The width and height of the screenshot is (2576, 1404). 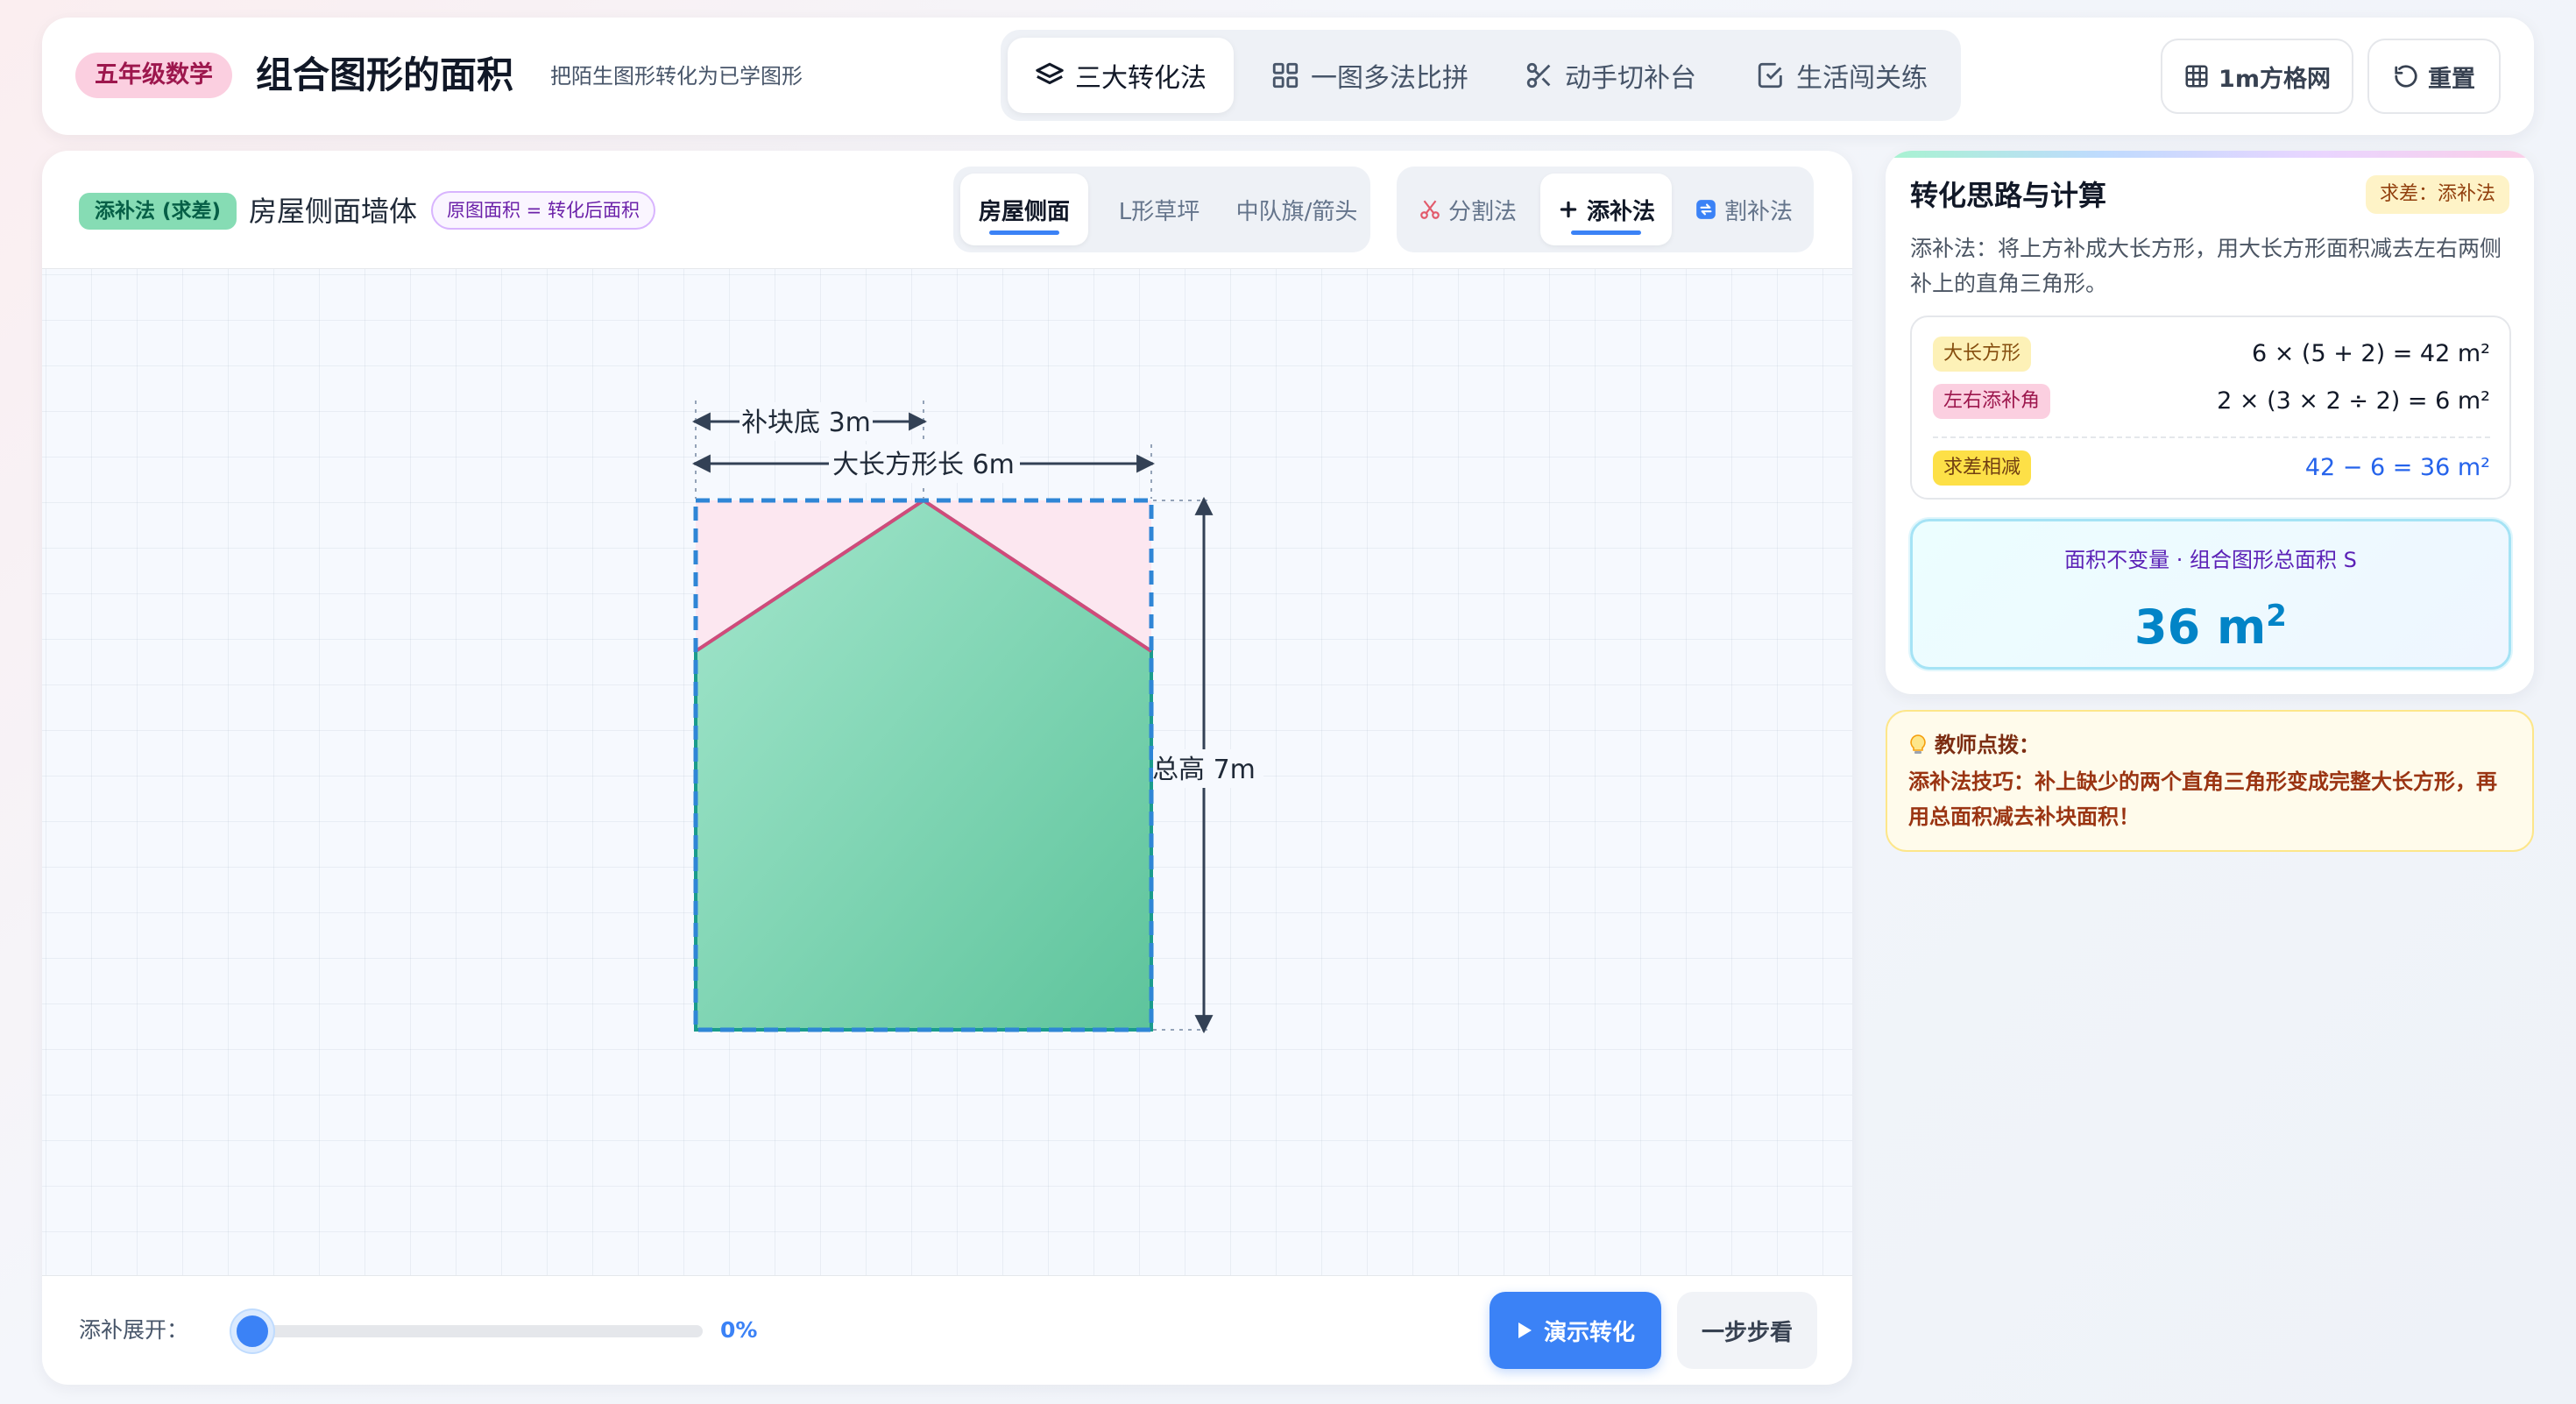 I want to click on goal-tag: 求差：添补法, so click(x=2437, y=194).